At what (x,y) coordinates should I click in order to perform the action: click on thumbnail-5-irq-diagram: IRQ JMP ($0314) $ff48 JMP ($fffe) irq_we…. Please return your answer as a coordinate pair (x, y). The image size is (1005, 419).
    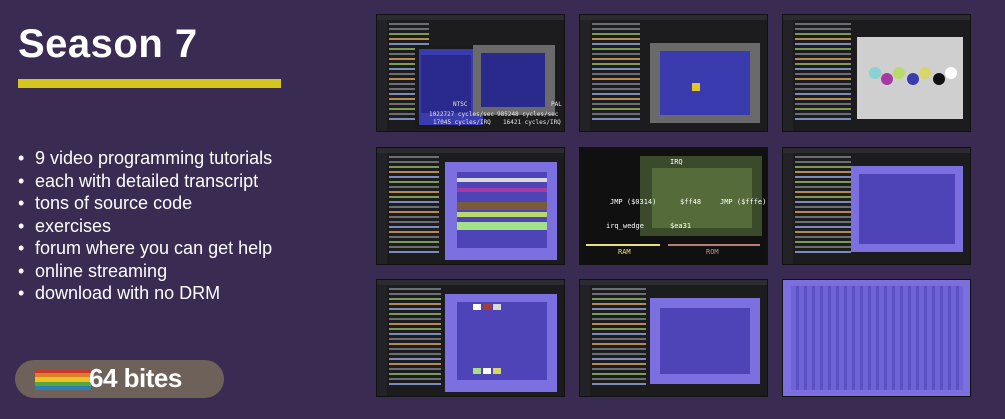
    Looking at the image, I should click on (673, 206).